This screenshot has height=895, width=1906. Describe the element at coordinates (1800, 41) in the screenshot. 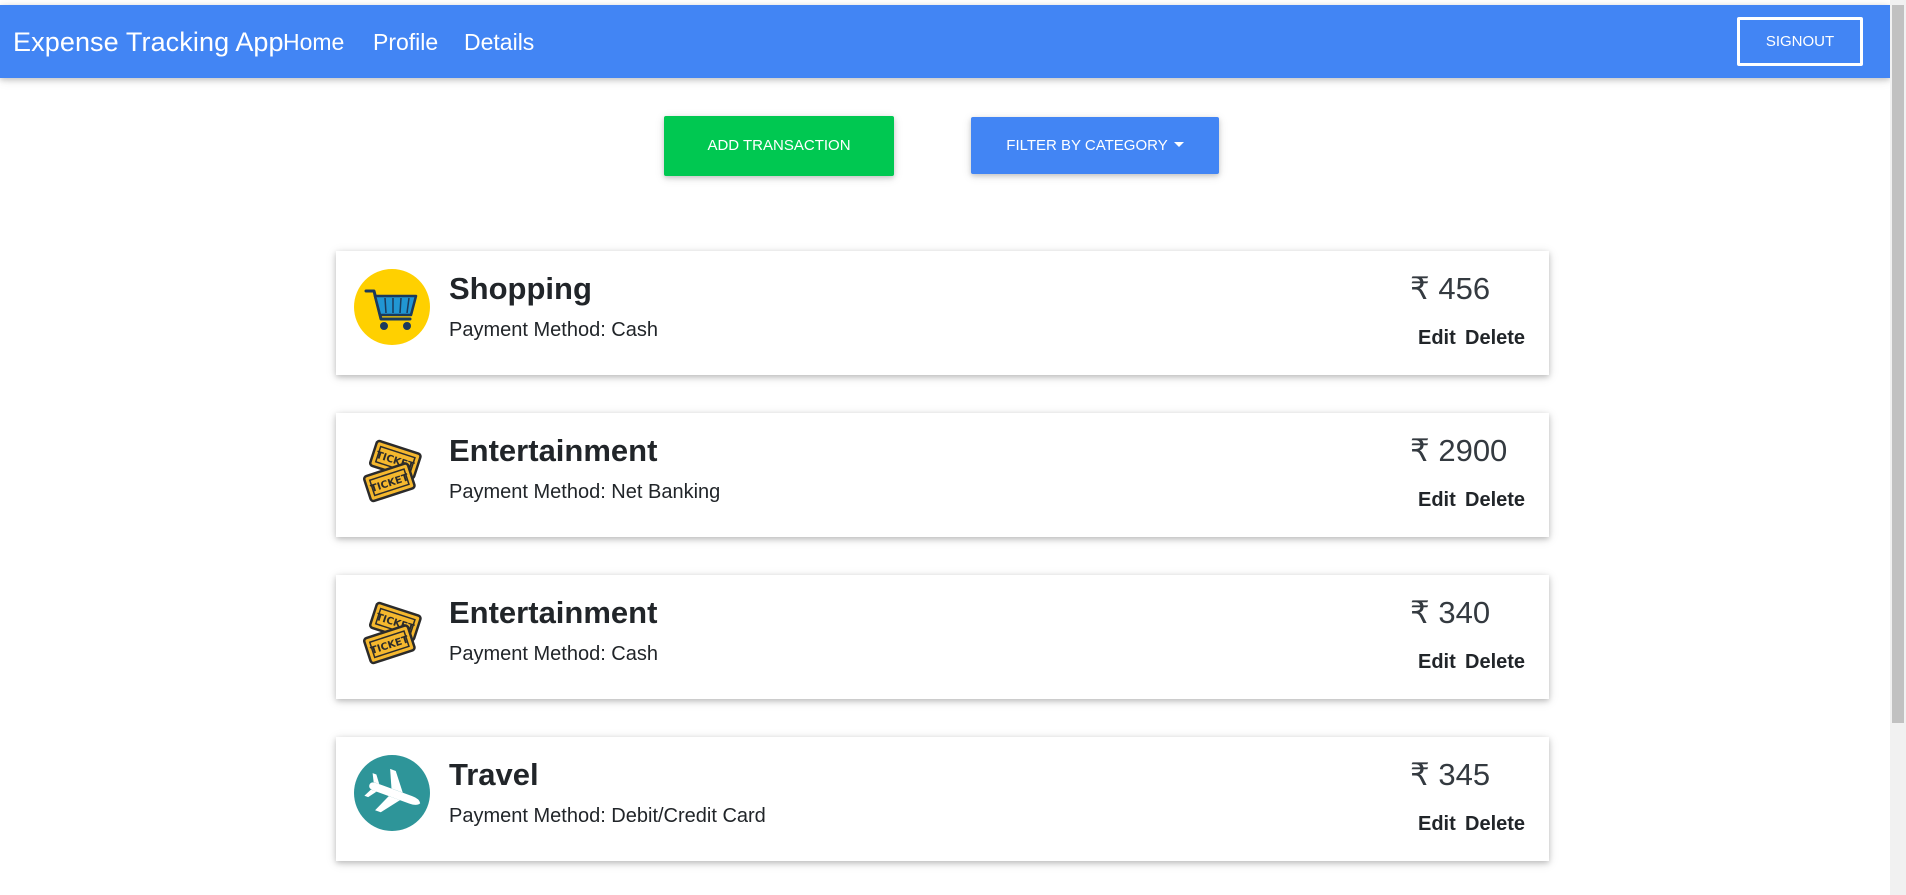

I see `signout-button: SIGNOUT` at that location.